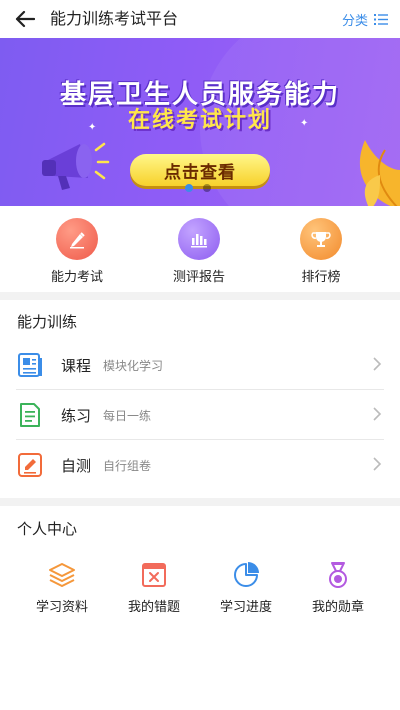  I want to click on wrong-book-icon, so click(154, 575).